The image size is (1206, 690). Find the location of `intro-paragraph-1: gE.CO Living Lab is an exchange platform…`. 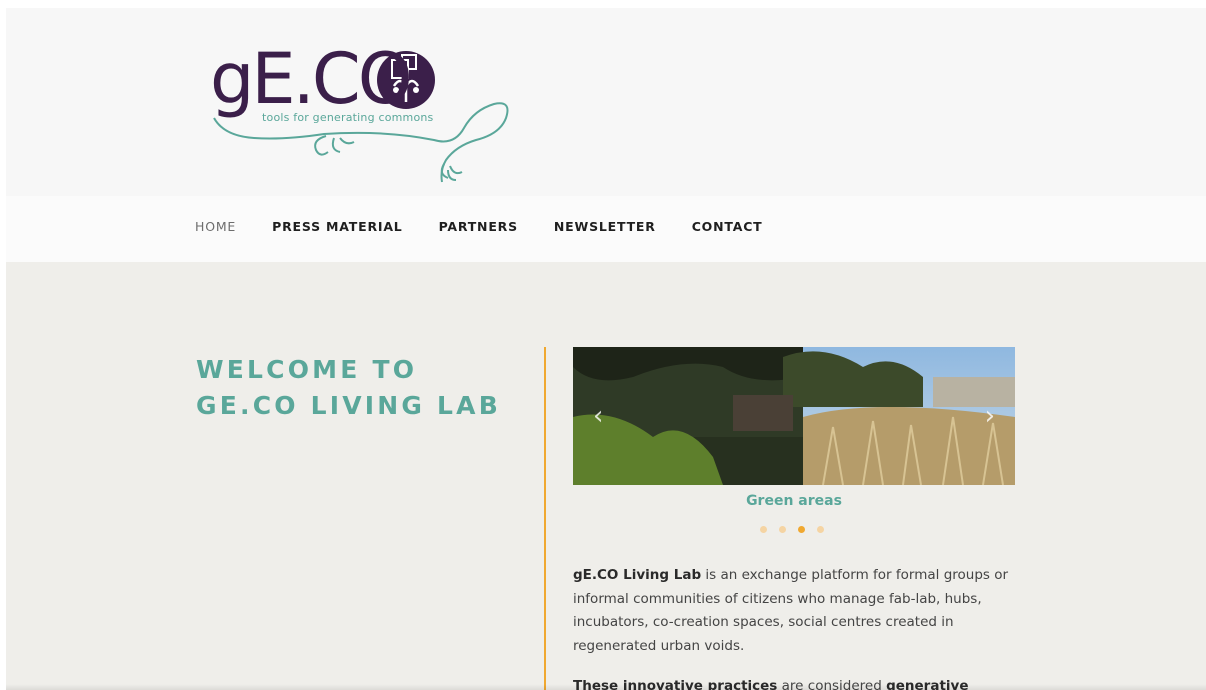

intro-paragraph-1: gE.CO Living Lab is an exchange platform… is located at coordinates (793, 611).